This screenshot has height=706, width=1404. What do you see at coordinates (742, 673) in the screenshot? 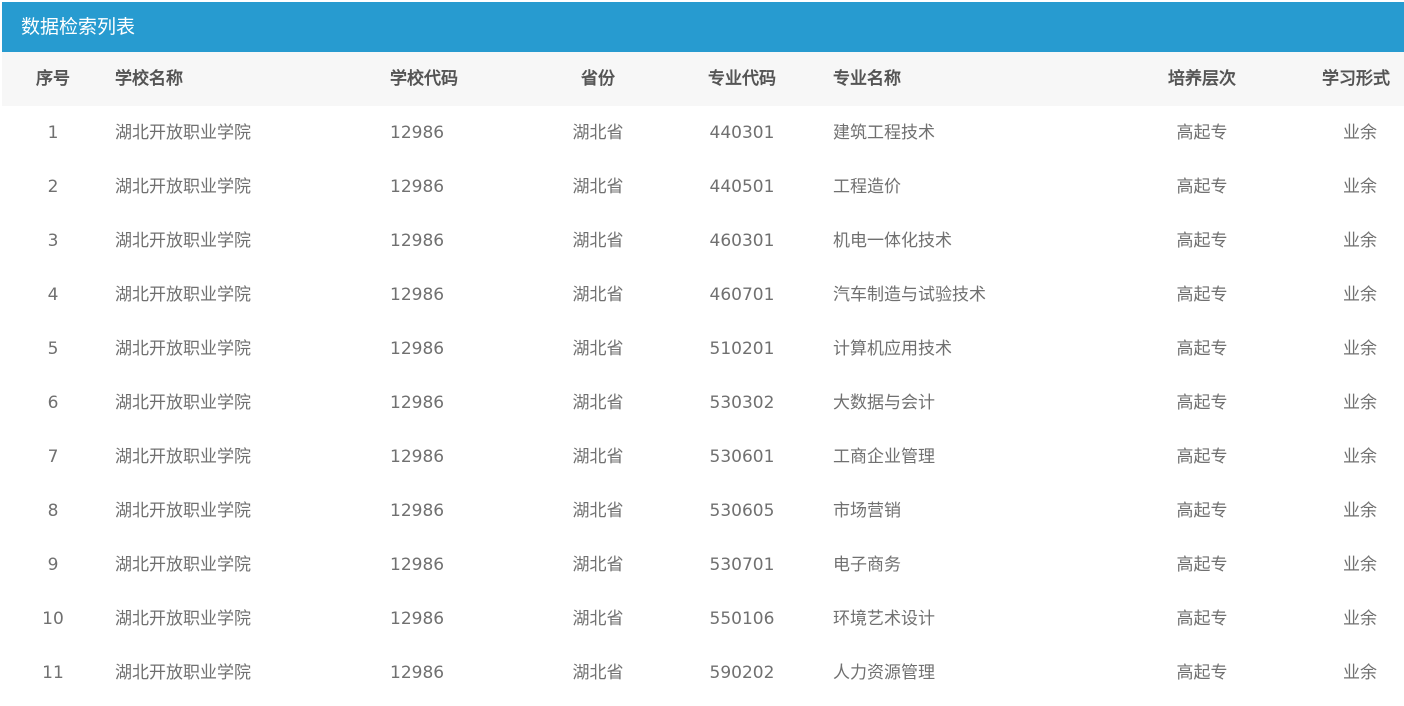
I see `cell-major-code: 590202` at bounding box center [742, 673].